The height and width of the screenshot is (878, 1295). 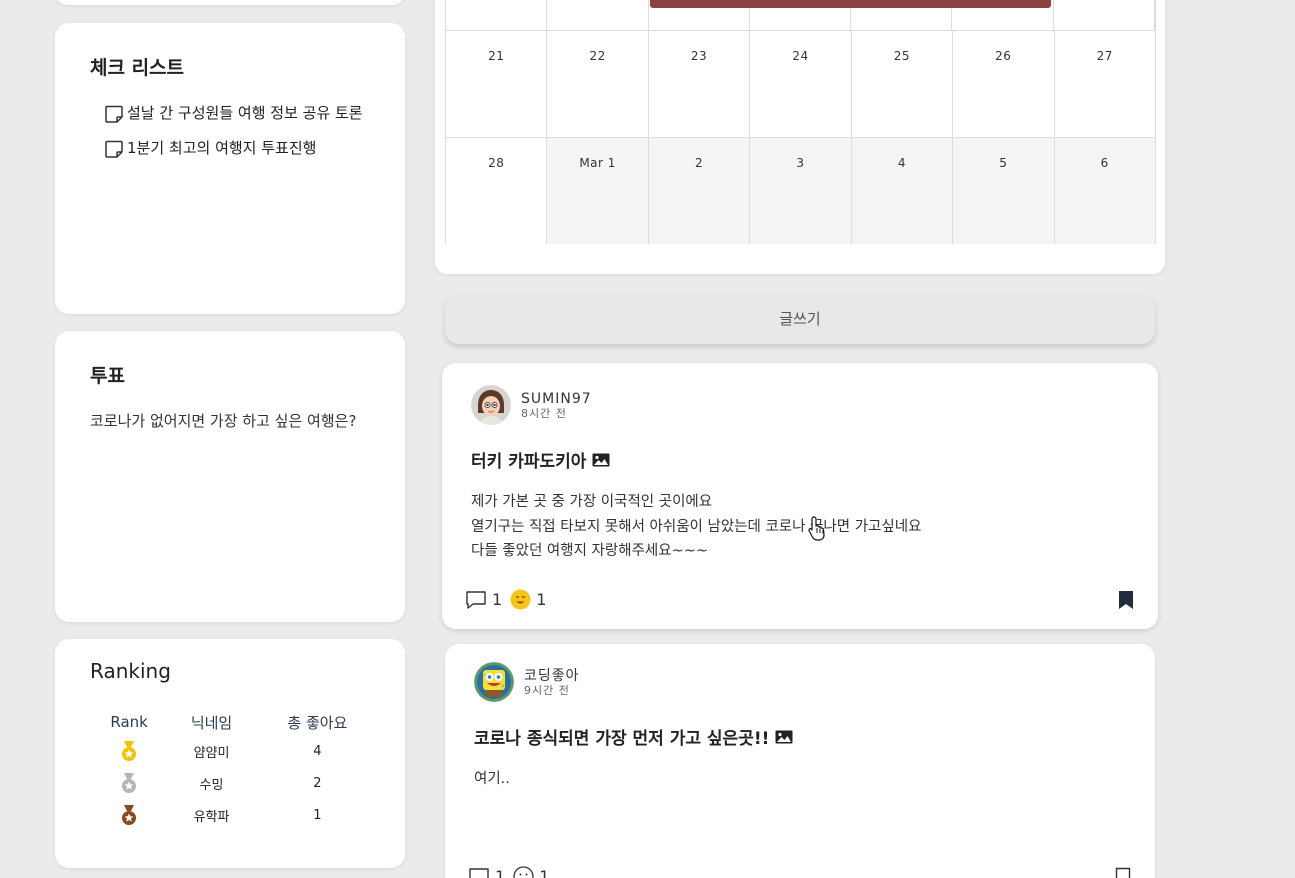 What do you see at coordinates (850, 4) in the screenshot?
I see `calendar-event` at bounding box center [850, 4].